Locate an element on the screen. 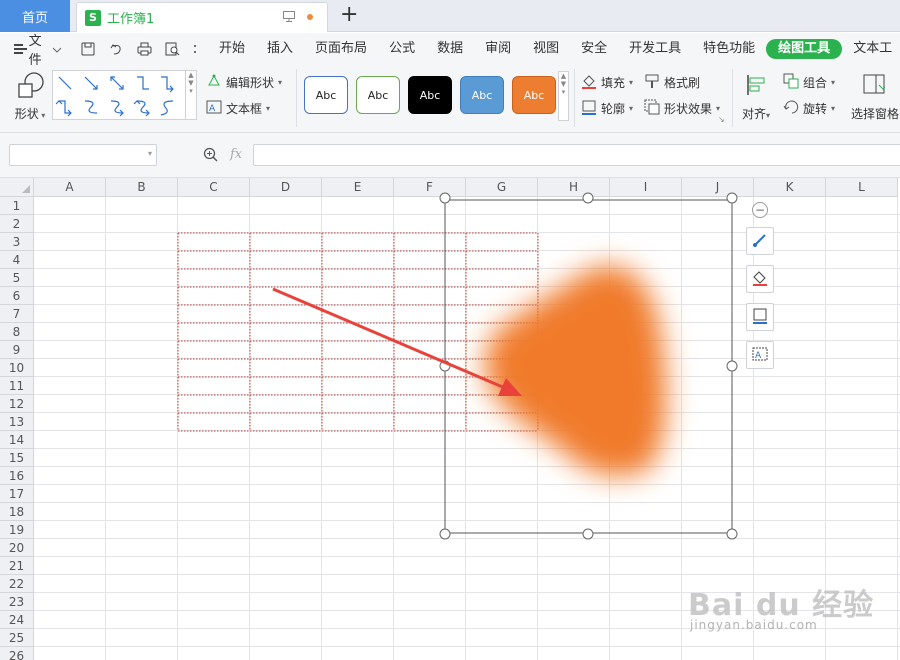 The height and width of the screenshot is (660, 900). more-dots-icon is located at coordinates (195, 49).